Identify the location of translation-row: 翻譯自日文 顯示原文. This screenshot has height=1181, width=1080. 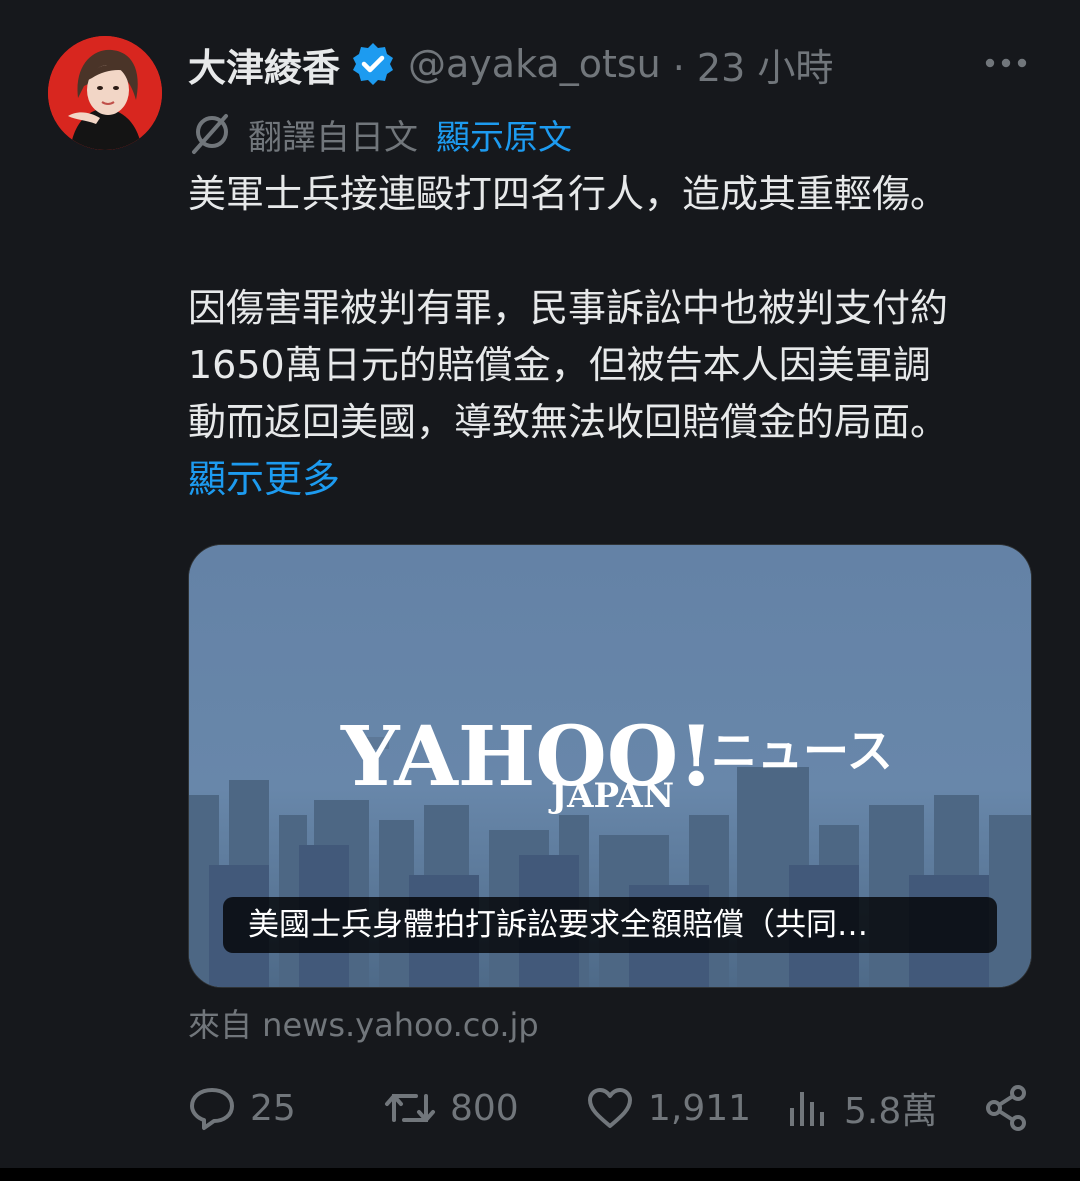
(380, 134).